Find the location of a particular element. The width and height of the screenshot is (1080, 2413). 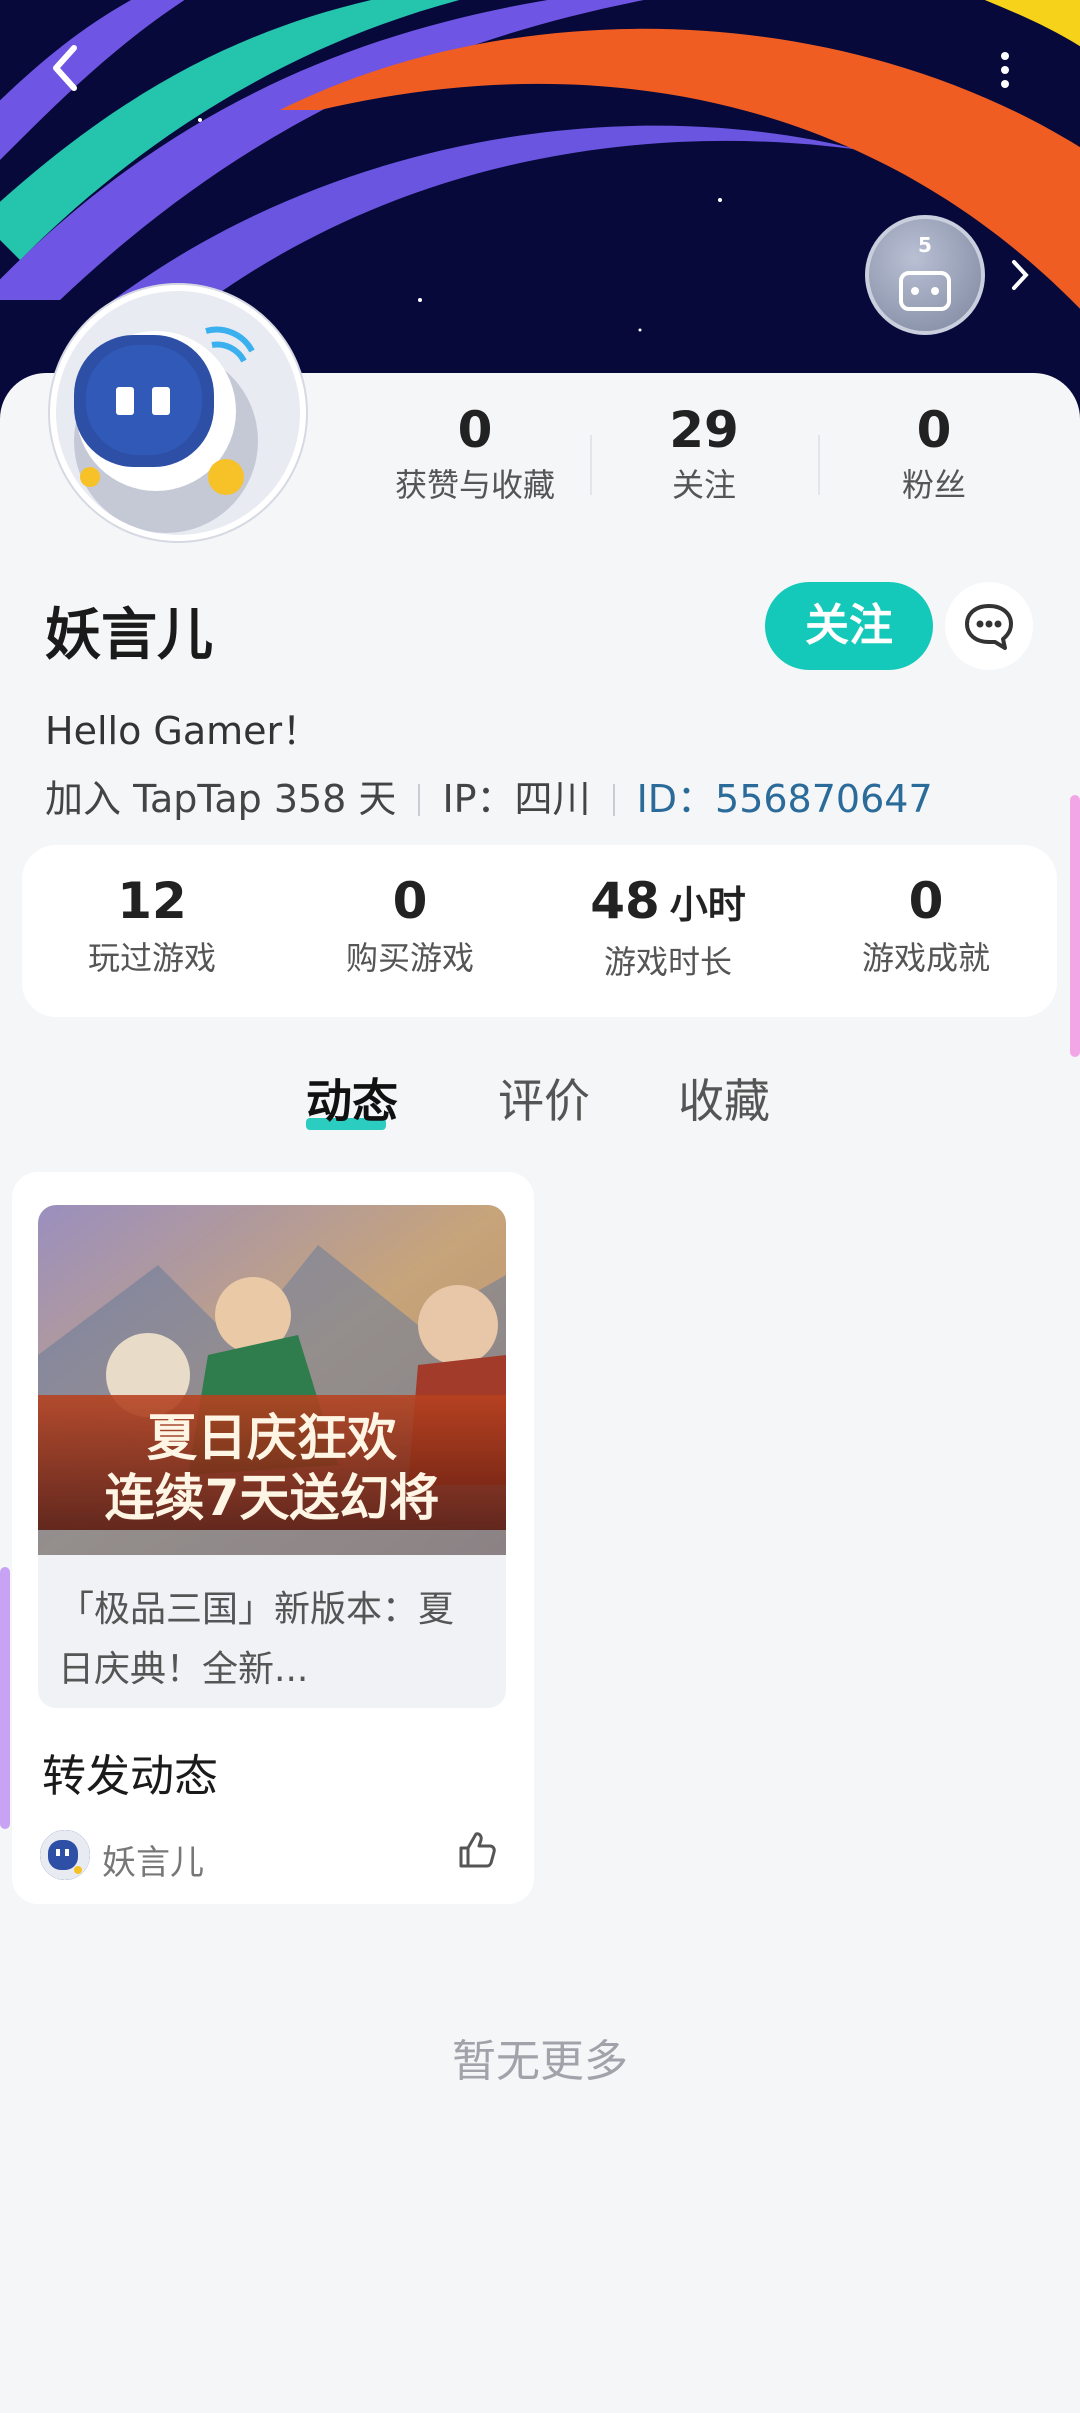

chevron-right-icon is located at coordinates (1020, 275).